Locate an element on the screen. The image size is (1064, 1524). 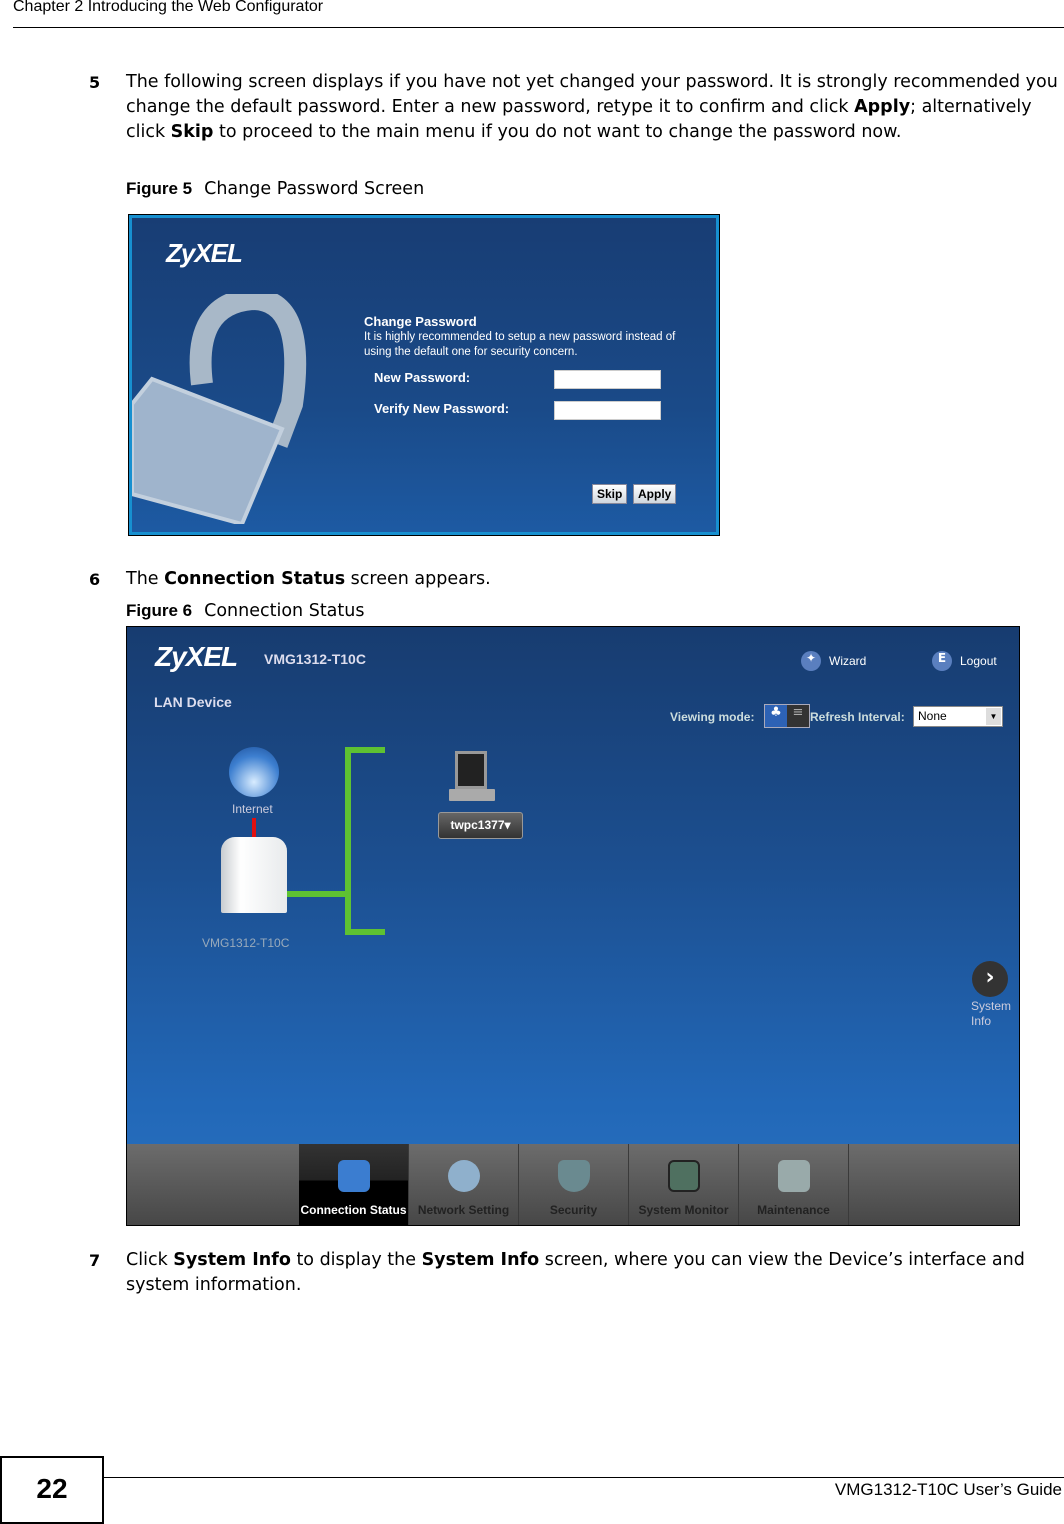
tab-security: Security is located at coordinates (574, 1184).